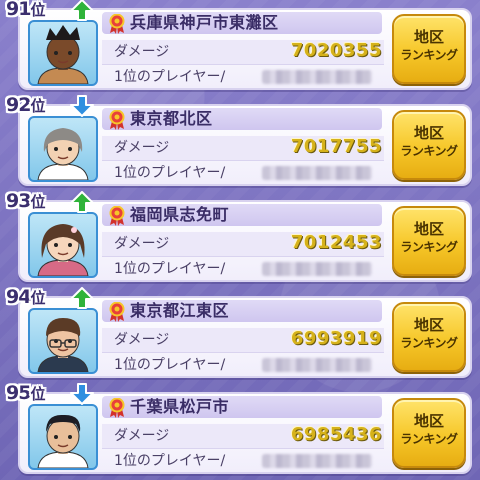 The height and width of the screenshot is (480, 480). What do you see at coordinates (63, 245) in the screenshot?
I see `brown-haired-girl-avatar` at bounding box center [63, 245].